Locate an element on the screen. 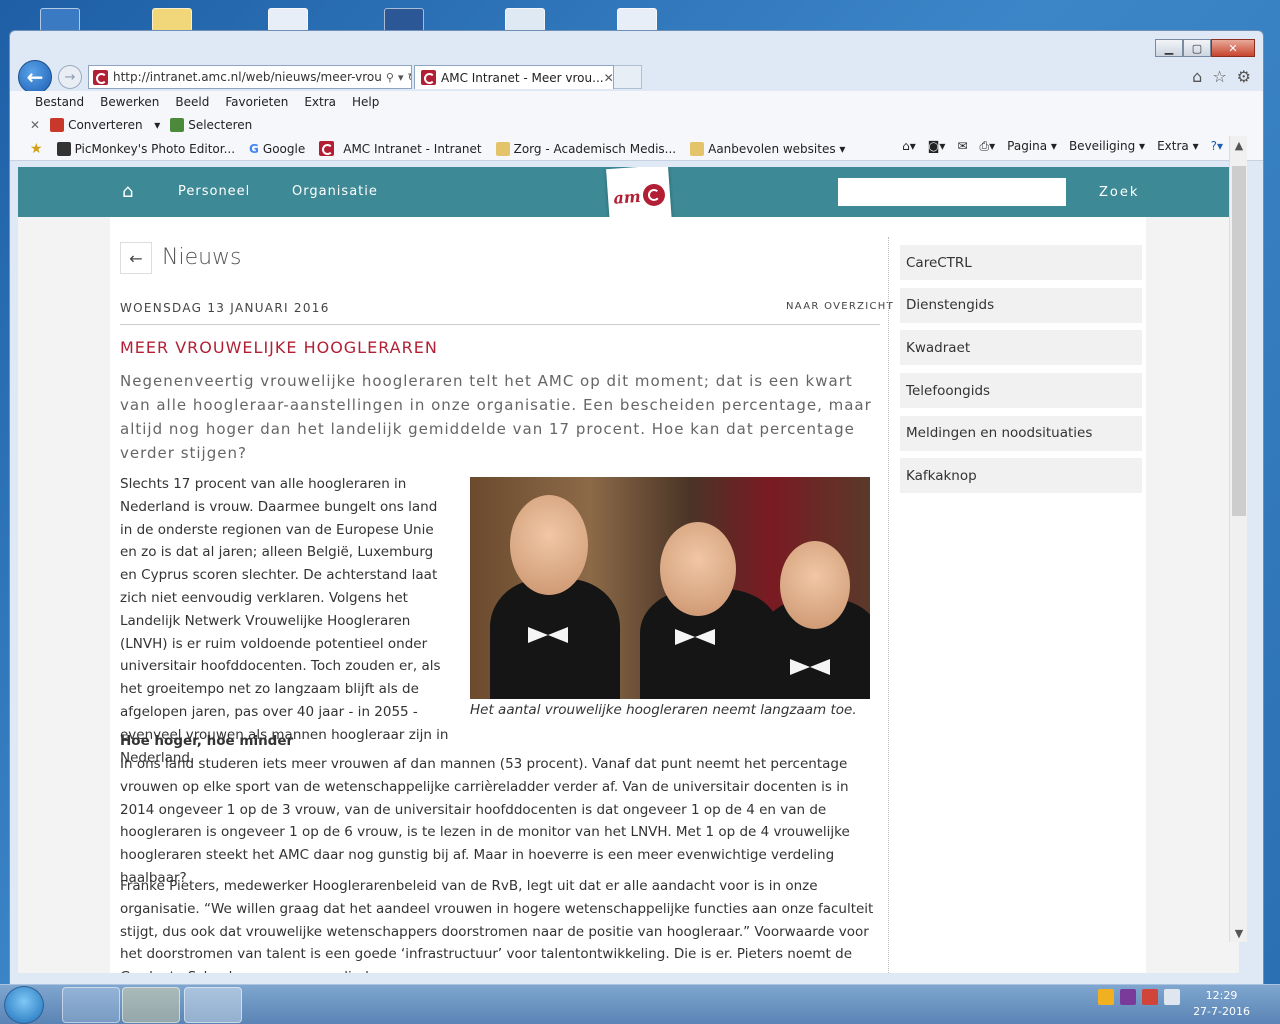 The image size is (1280, 1024). fav-google: G Google is located at coordinates (277, 149).